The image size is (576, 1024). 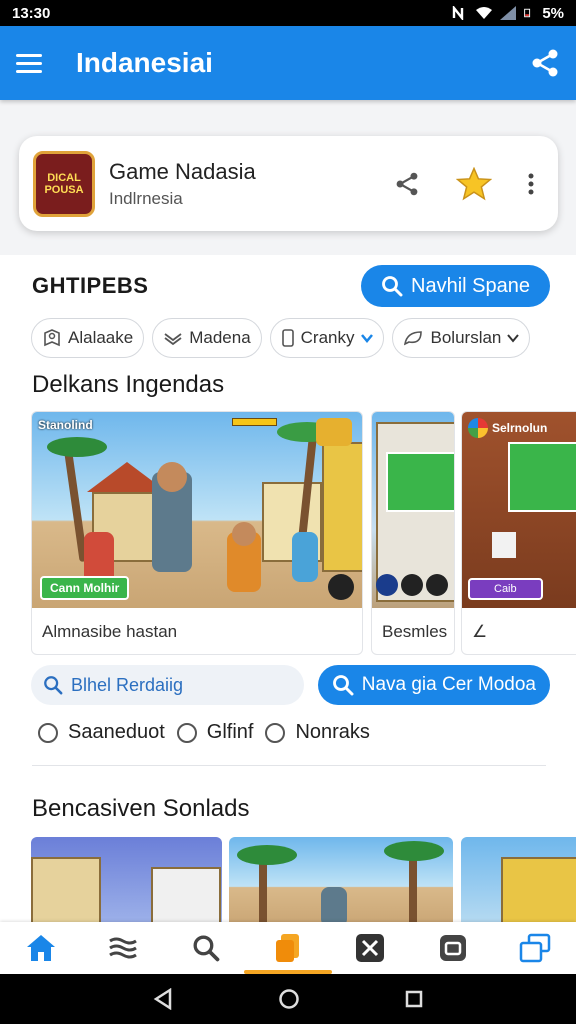 I want to click on section-heading: GHTIPEBS, so click(x=90, y=285).